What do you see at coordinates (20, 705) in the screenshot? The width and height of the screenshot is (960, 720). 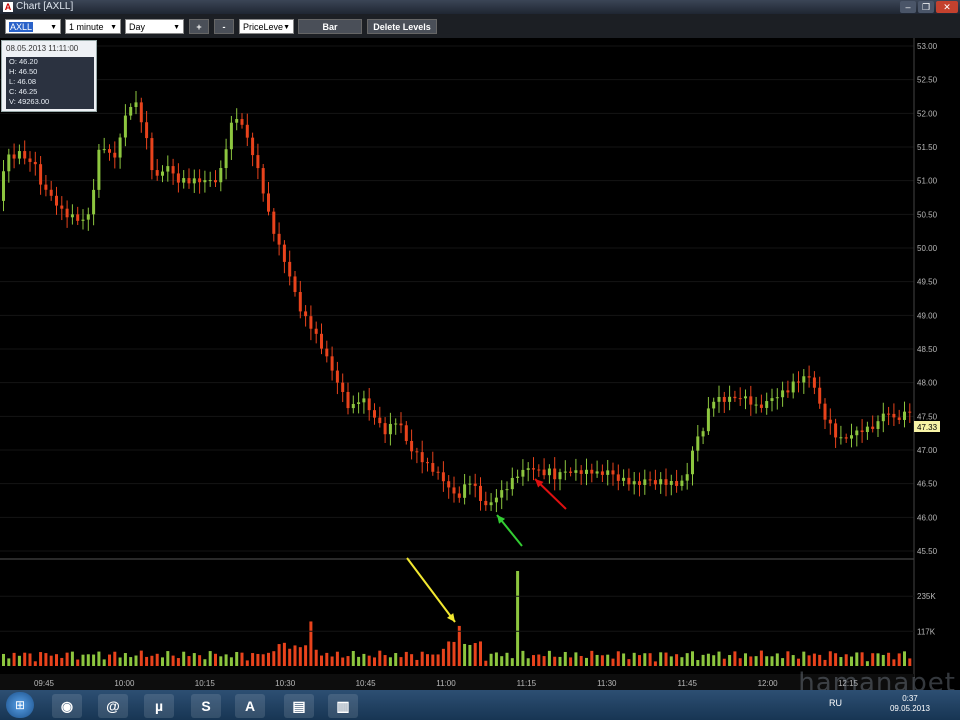 I see `windows-start-icon: ⊞` at bounding box center [20, 705].